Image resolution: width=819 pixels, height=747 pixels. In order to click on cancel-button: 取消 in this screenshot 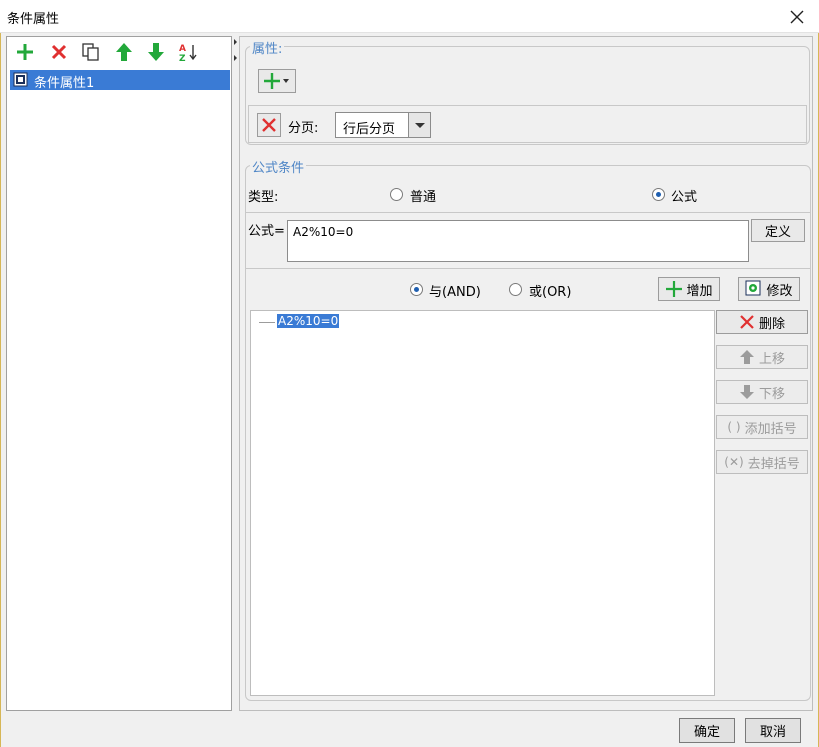, I will do `click(773, 730)`.